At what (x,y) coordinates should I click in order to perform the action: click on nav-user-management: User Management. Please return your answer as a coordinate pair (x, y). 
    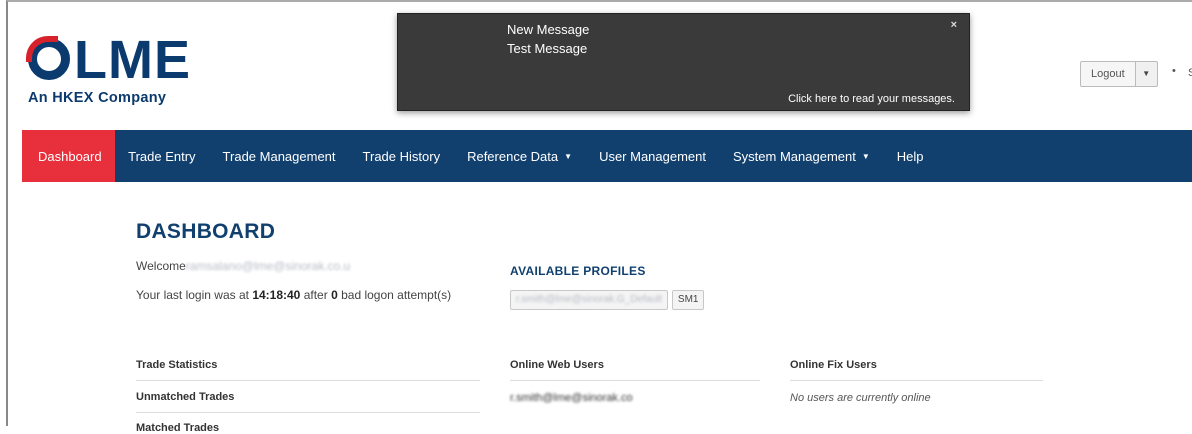
    Looking at the image, I should click on (653, 156).